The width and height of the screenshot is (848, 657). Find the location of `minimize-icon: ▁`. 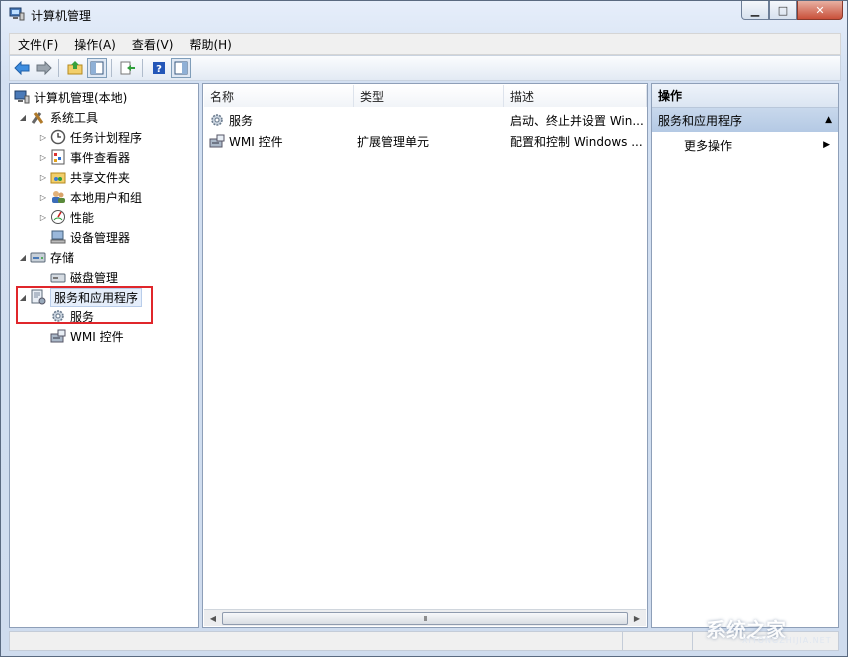

minimize-icon: ▁ is located at coordinates (755, 10).